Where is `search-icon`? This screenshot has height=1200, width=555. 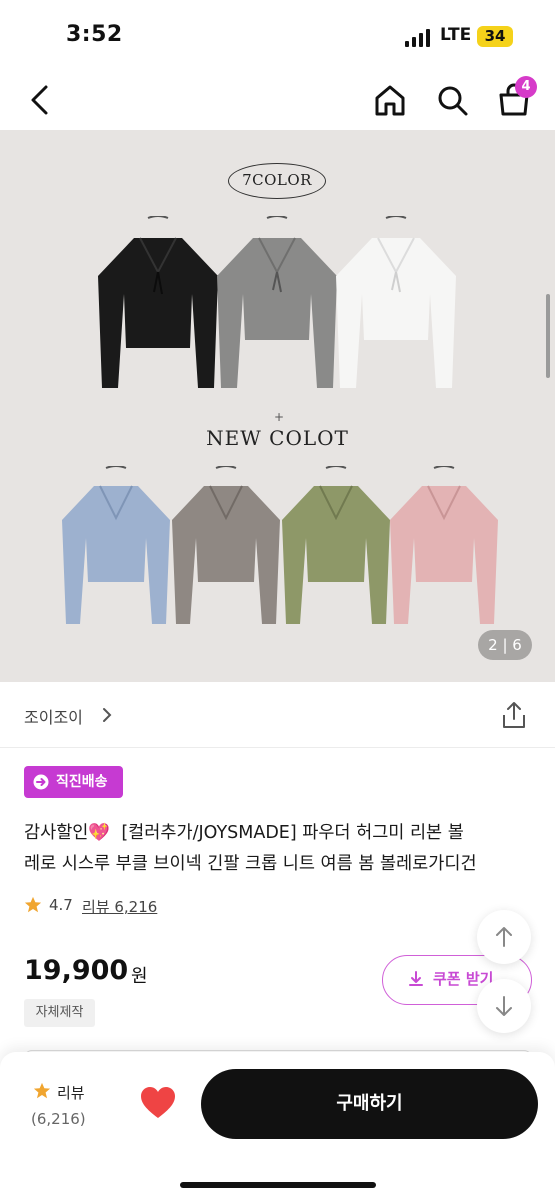 search-icon is located at coordinates (452, 100).